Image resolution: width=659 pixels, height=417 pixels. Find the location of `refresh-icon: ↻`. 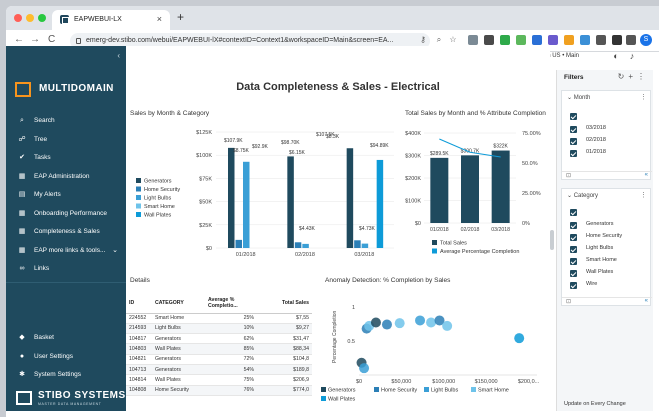

refresh-icon: ↻ is located at coordinates (623, 76).